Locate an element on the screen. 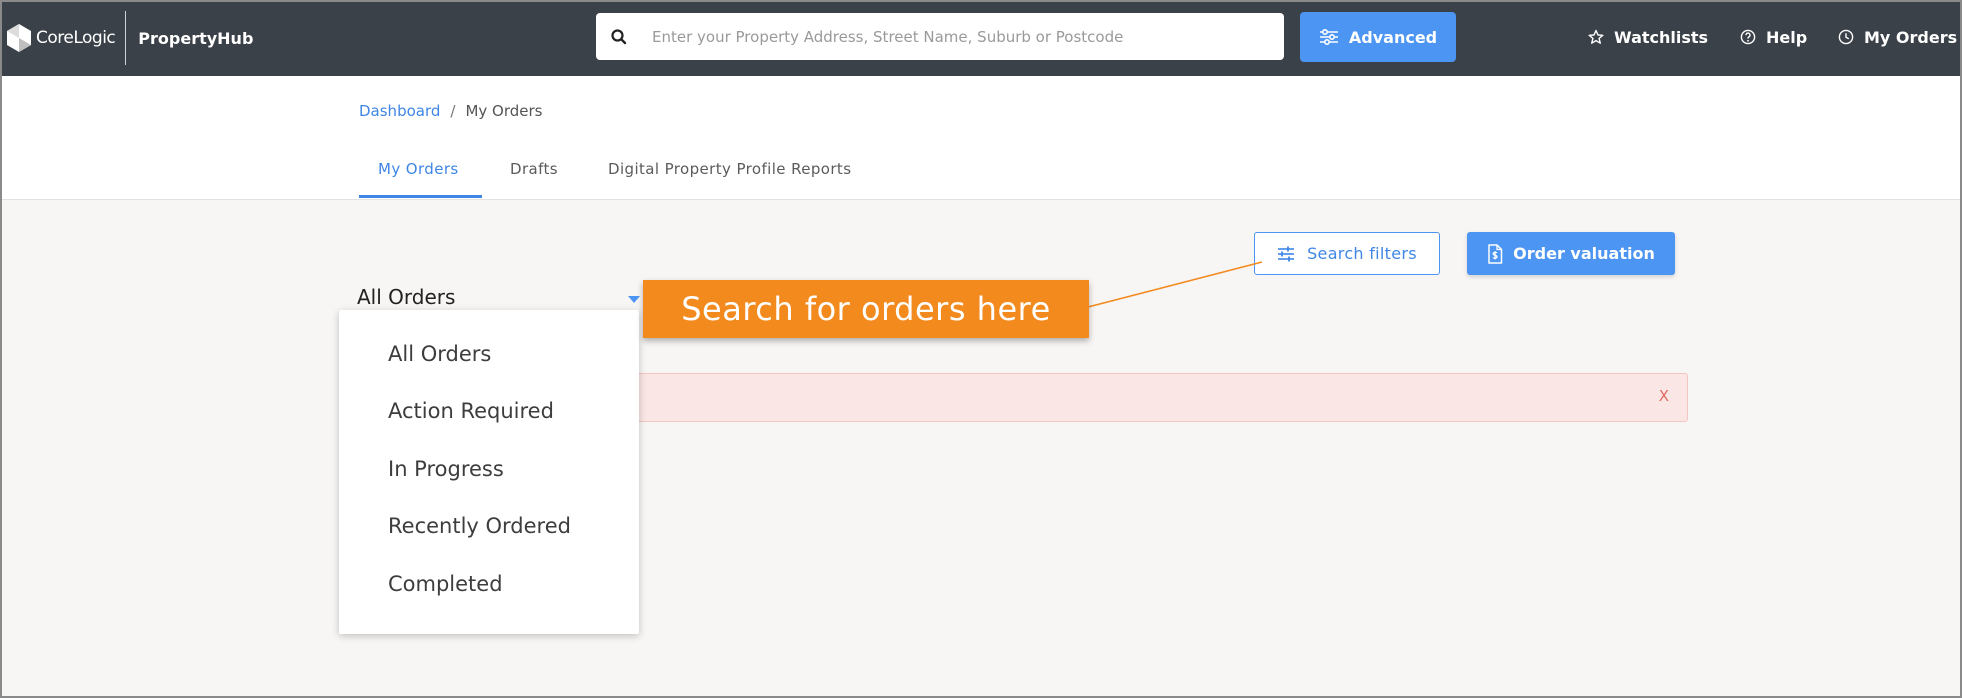  annotation-callout: Search for orders here is located at coordinates (866, 309).